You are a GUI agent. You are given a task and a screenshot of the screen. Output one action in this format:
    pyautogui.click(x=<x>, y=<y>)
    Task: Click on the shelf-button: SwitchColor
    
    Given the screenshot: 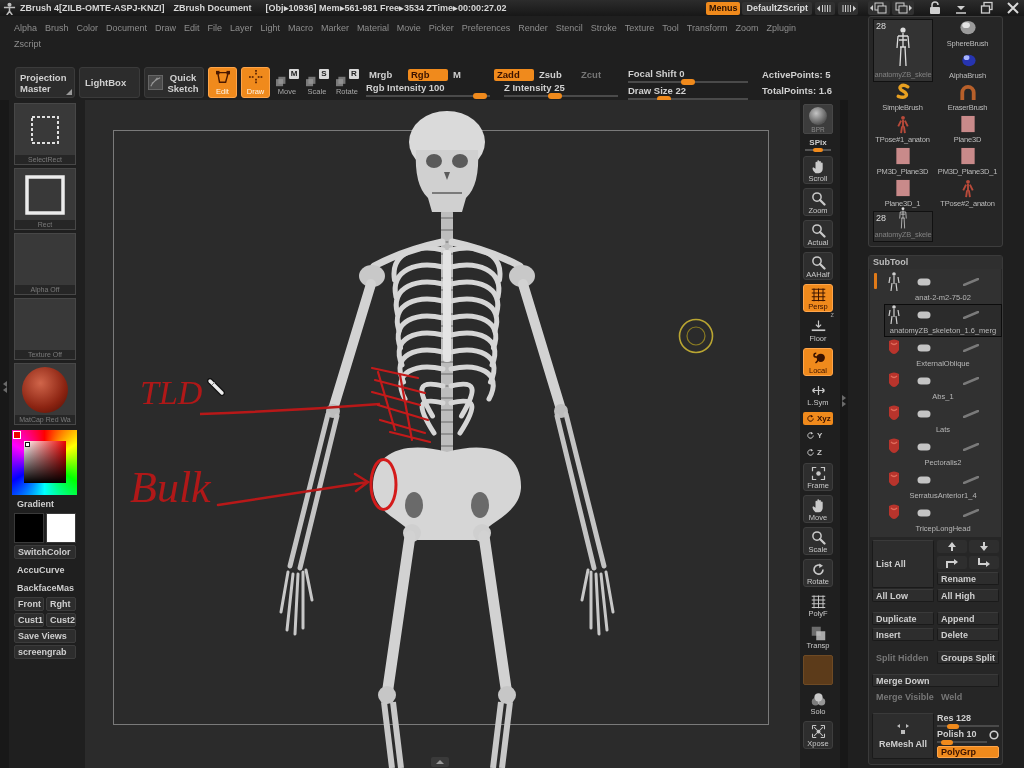 What is the action you would take?
    pyautogui.click(x=45, y=552)
    